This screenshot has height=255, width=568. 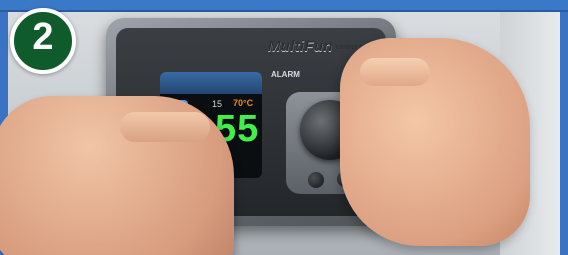 What do you see at coordinates (284, 6) in the screenshot?
I see `top-bar` at bounding box center [284, 6].